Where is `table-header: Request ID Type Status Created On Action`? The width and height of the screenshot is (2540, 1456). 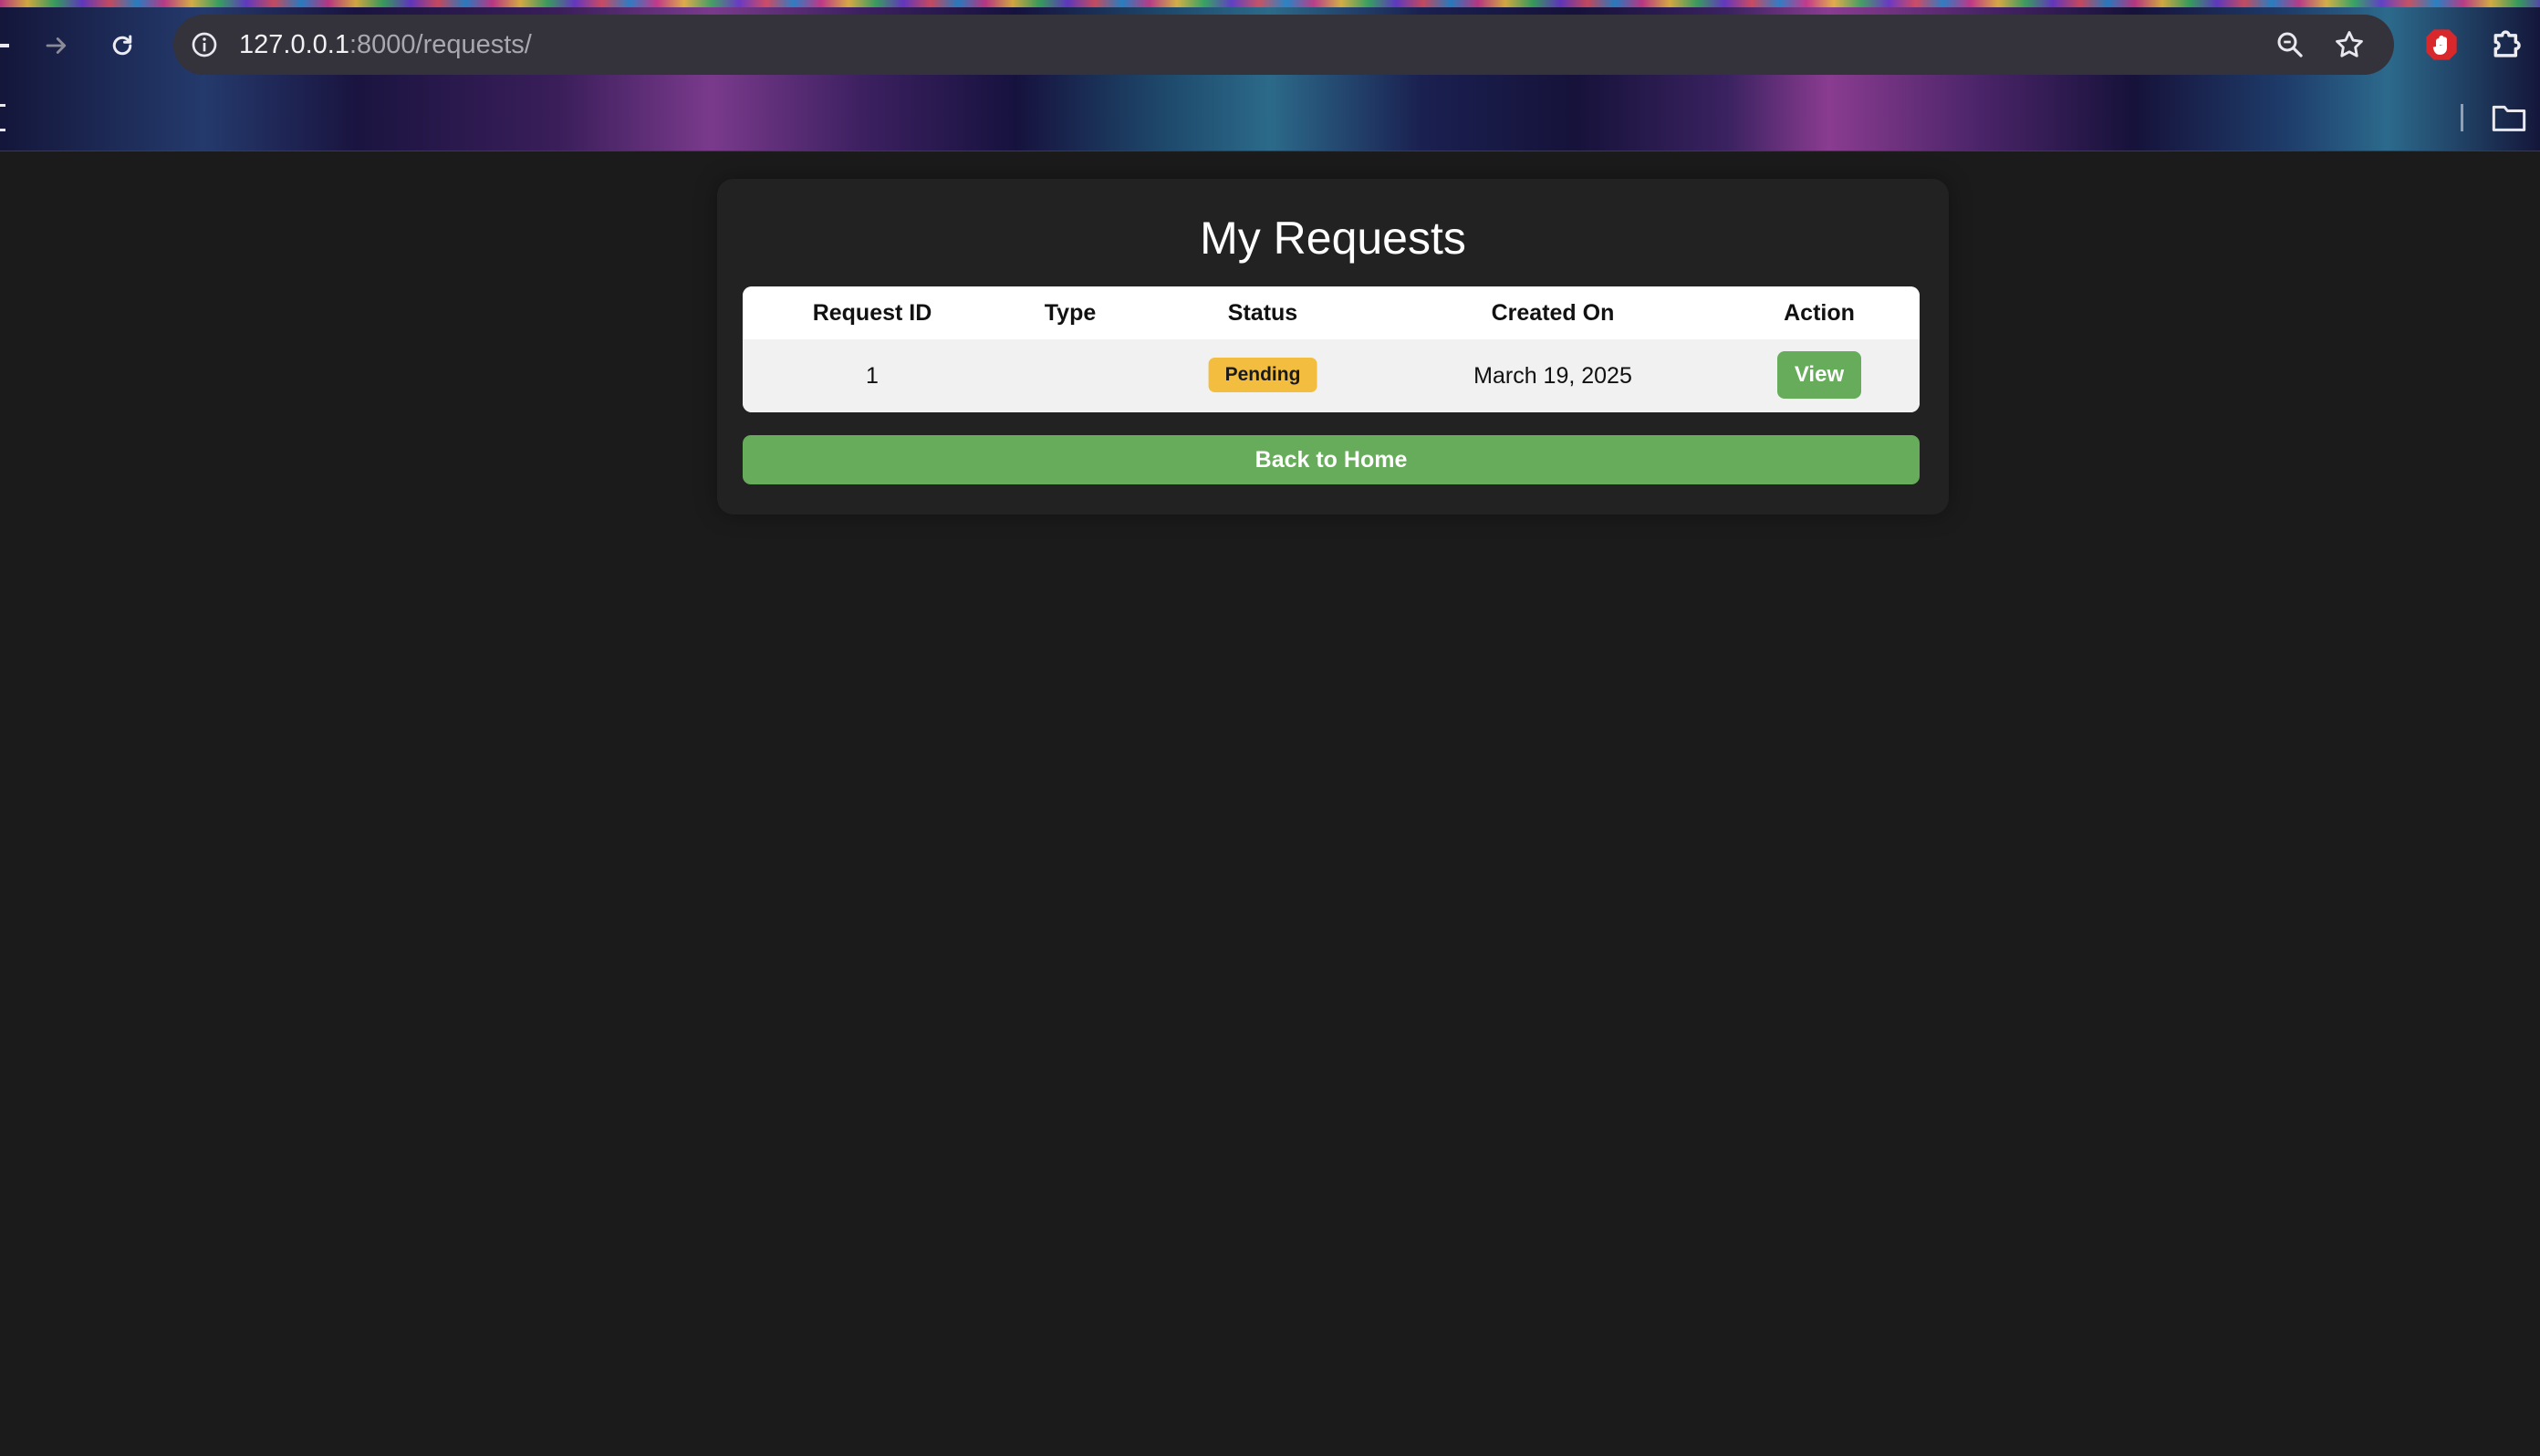 table-header: Request ID Type Status Created On Action is located at coordinates (1331, 312).